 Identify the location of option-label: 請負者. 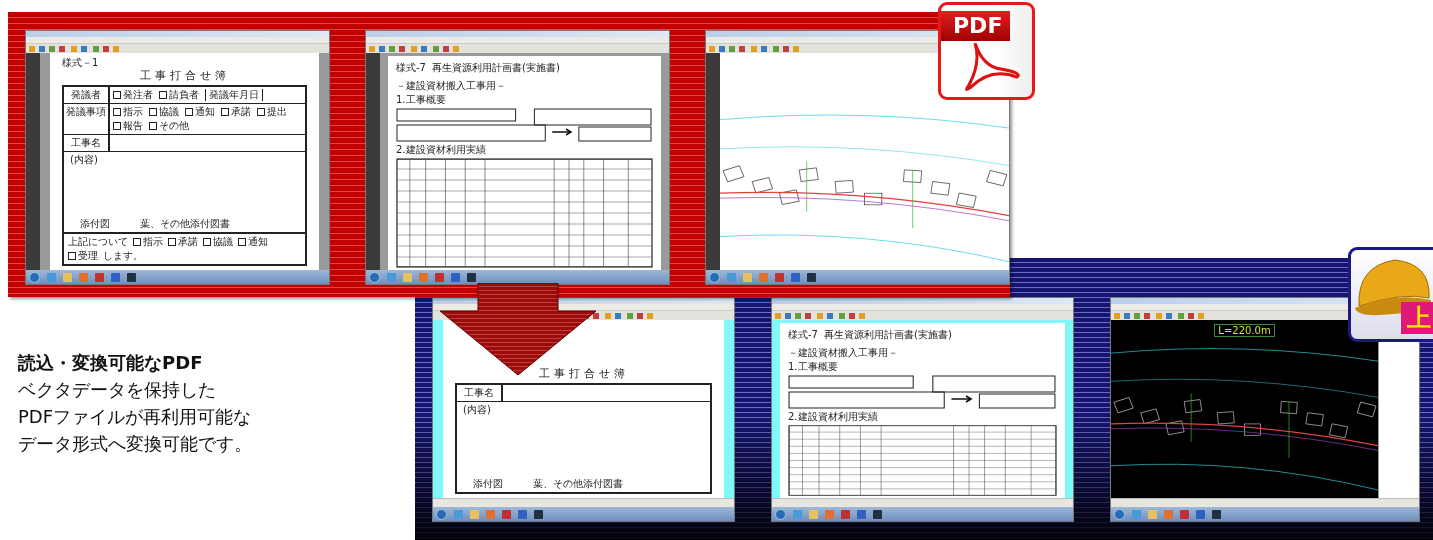
(184, 95).